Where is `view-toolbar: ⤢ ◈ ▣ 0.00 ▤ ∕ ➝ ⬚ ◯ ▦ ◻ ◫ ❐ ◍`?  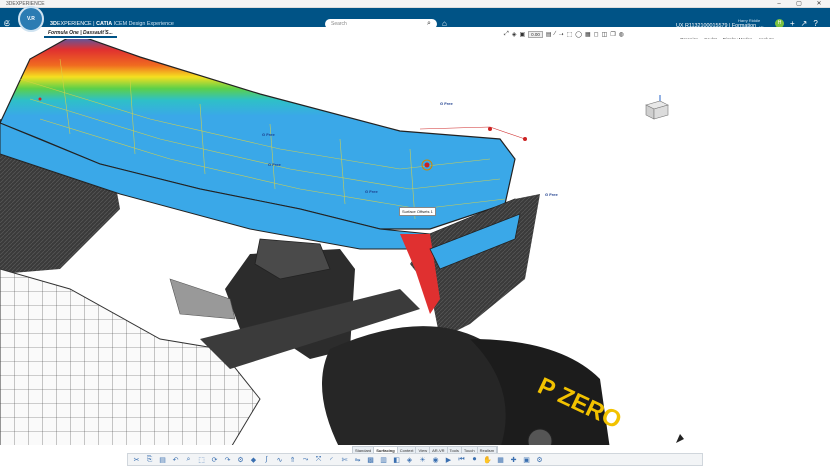 view-toolbar: ⤢ ◈ ▣ 0.00 ▤ ∕ ➝ ⬚ ◯ ▦ ◻ ◫ ❐ ◍ is located at coordinates (564, 34).